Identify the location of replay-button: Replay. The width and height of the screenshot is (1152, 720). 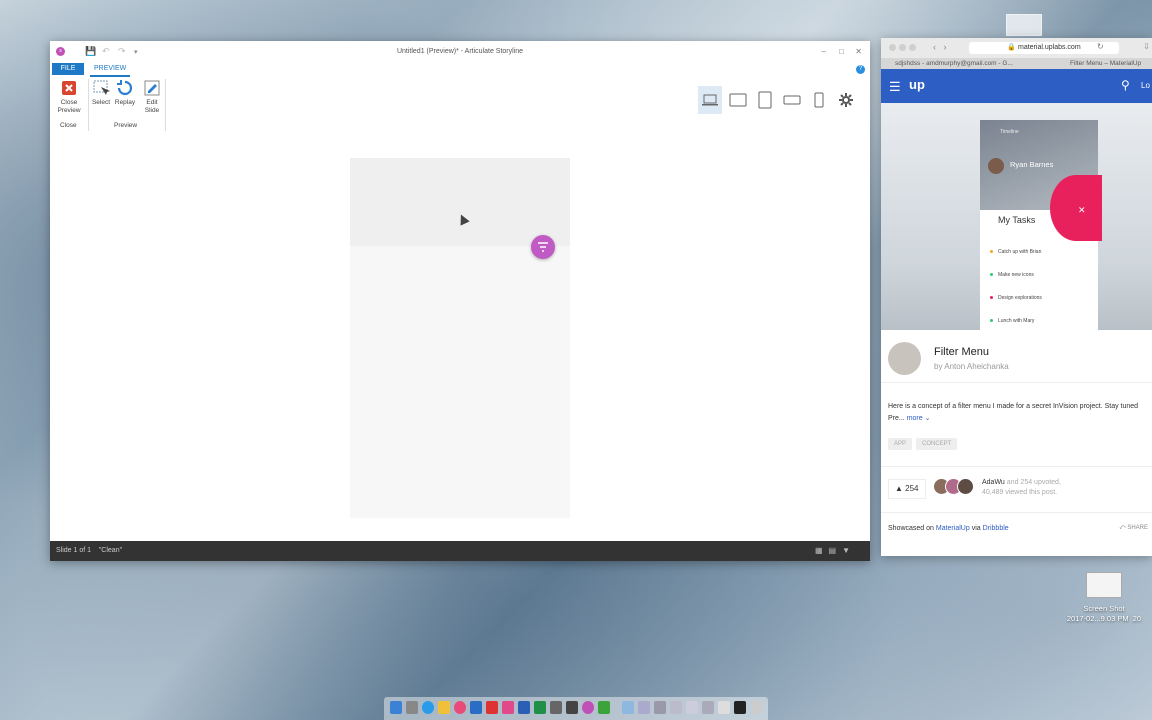
(125, 93).